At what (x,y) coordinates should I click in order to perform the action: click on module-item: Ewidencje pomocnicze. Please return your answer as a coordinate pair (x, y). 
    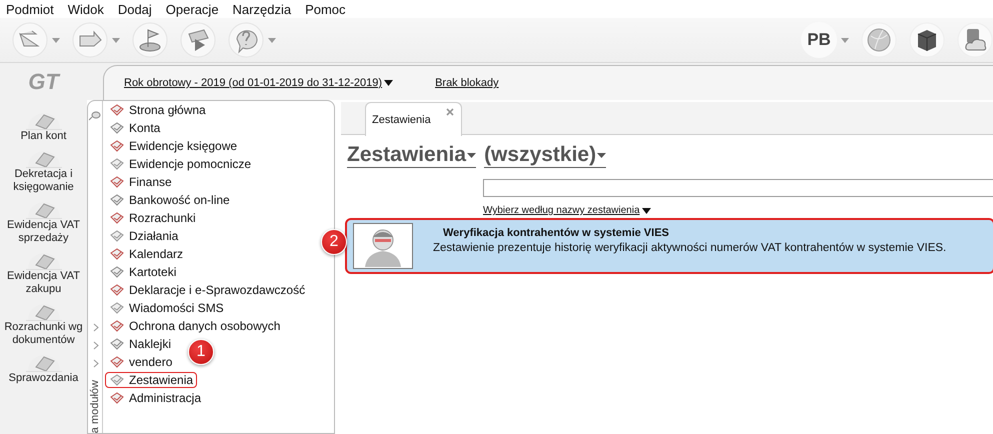
    Looking at the image, I should click on (180, 164).